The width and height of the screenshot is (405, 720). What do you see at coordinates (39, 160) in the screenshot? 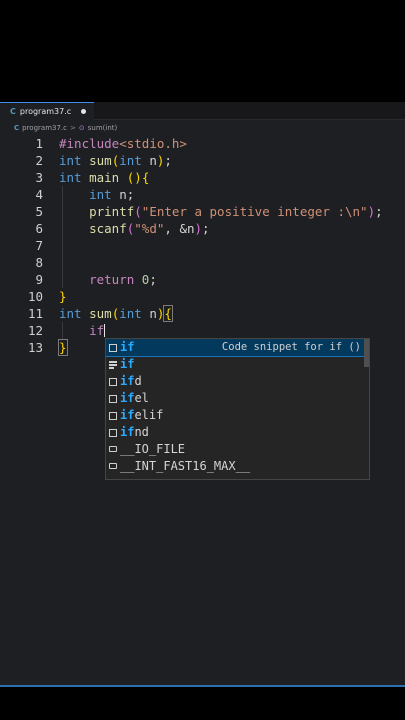
I see `line-number: 2` at bounding box center [39, 160].